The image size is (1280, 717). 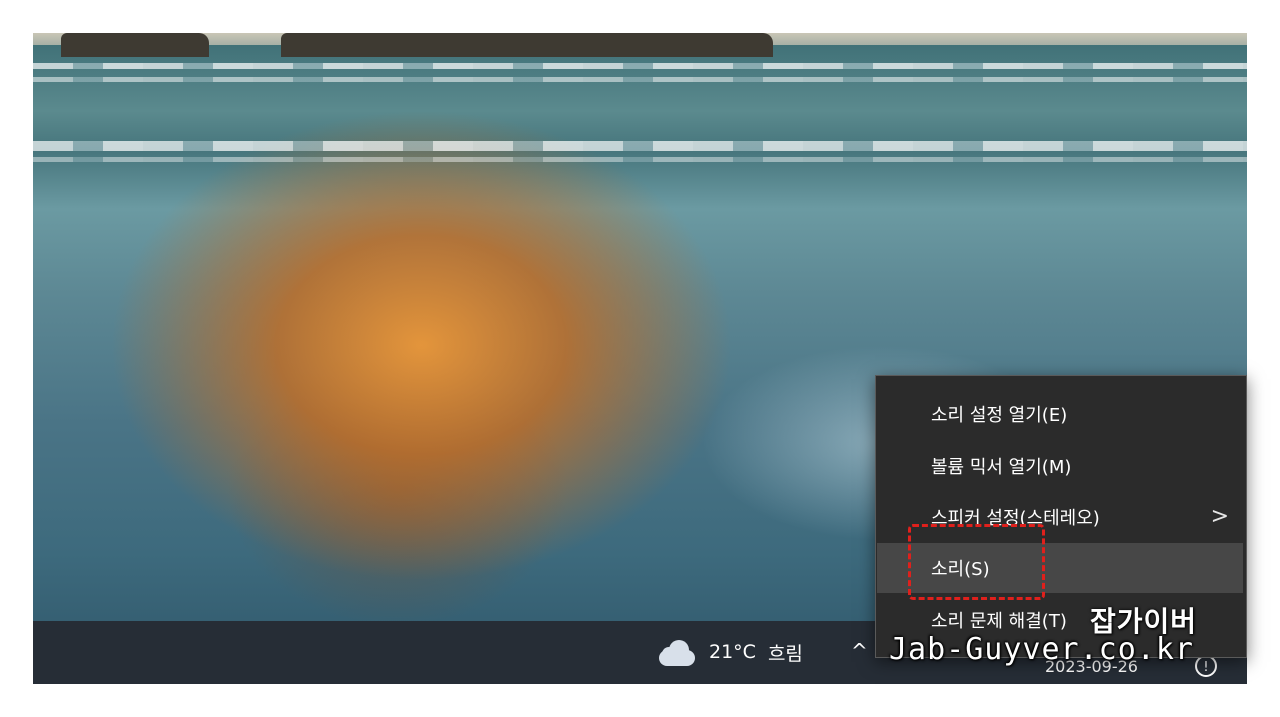 I want to click on chevron-right-icon: >, so click(x=1219, y=516).